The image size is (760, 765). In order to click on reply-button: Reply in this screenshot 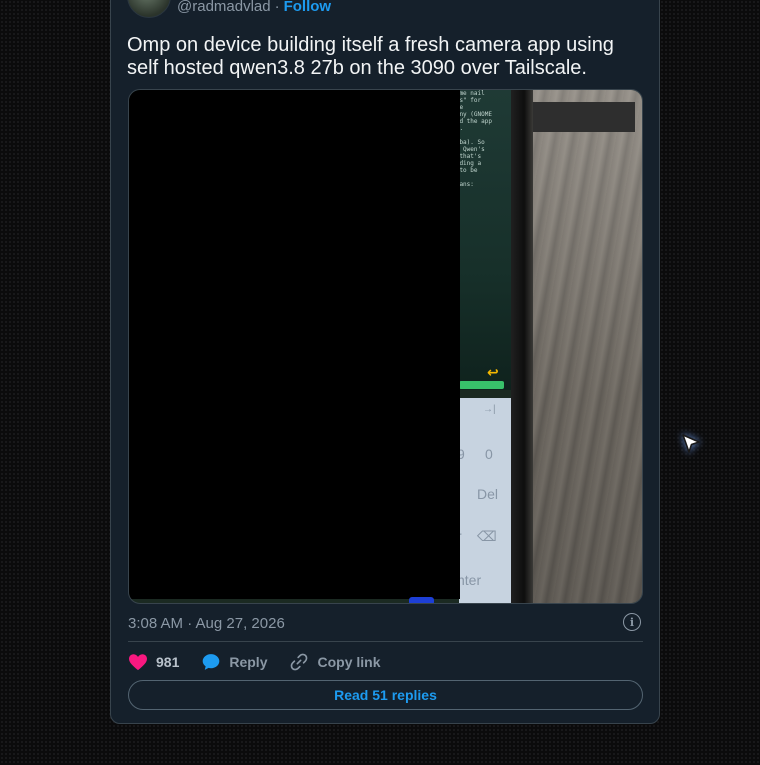, I will do `click(234, 662)`.